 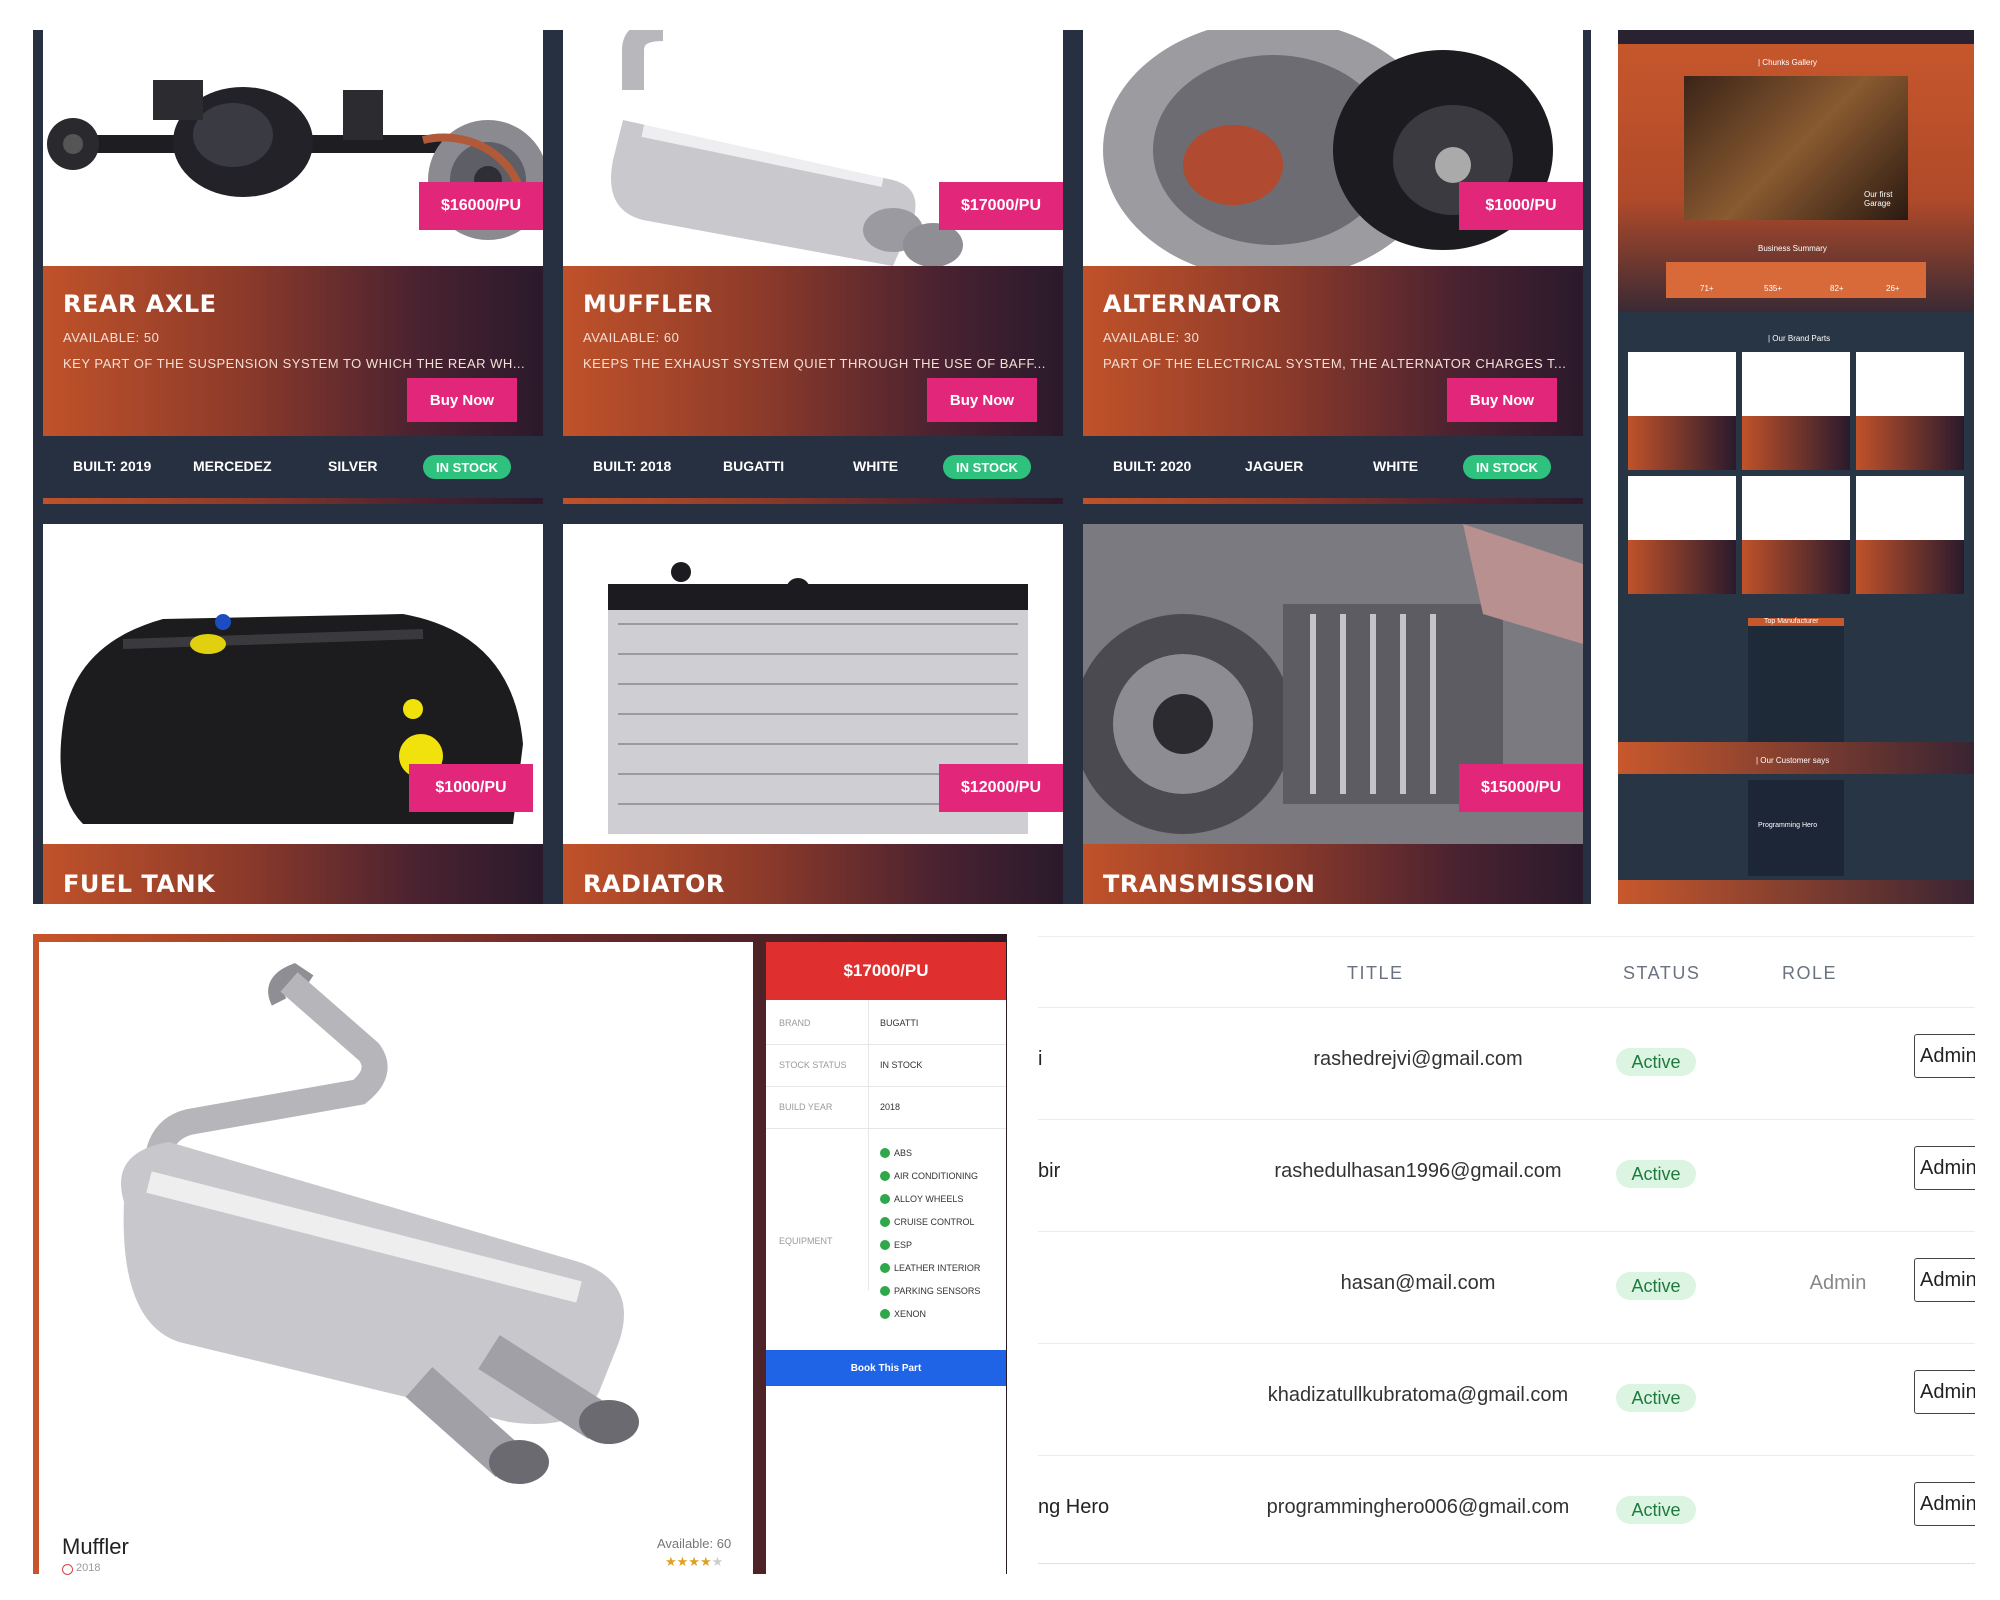 What do you see at coordinates (380, 1223) in the screenshot?
I see `muffler-image` at bounding box center [380, 1223].